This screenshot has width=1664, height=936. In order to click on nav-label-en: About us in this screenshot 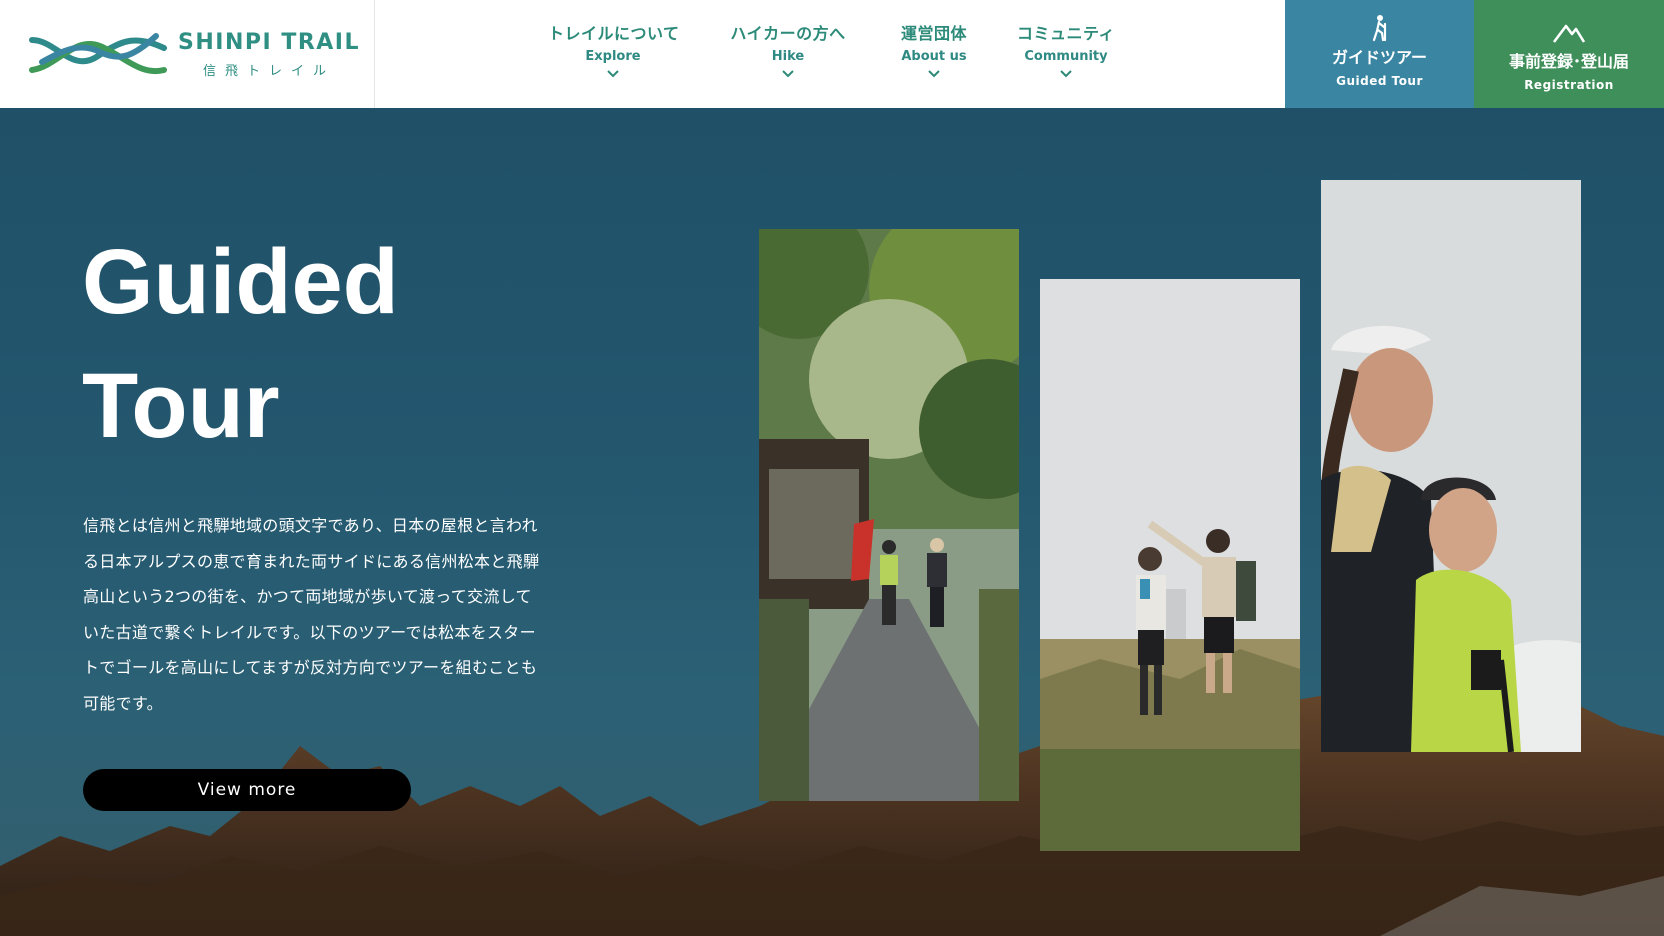, I will do `click(934, 56)`.